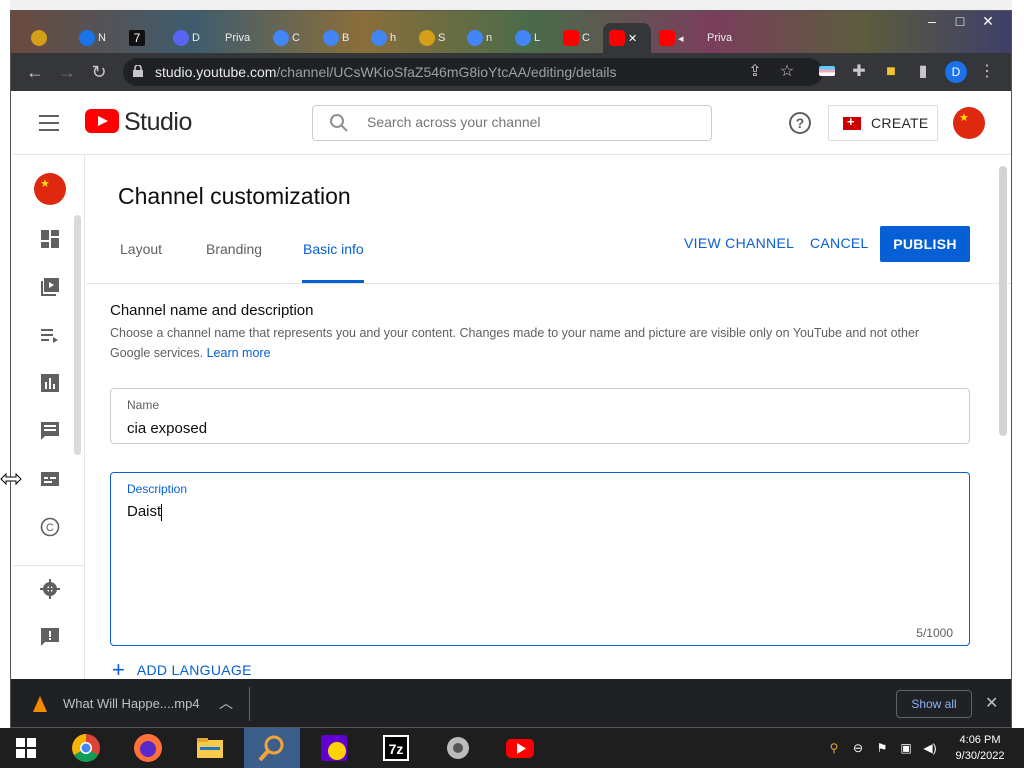 The height and width of the screenshot is (768, 1024). Describe the element at coordinates (800, 123) in the screenshot. I see `help-icon: ?` at that location.